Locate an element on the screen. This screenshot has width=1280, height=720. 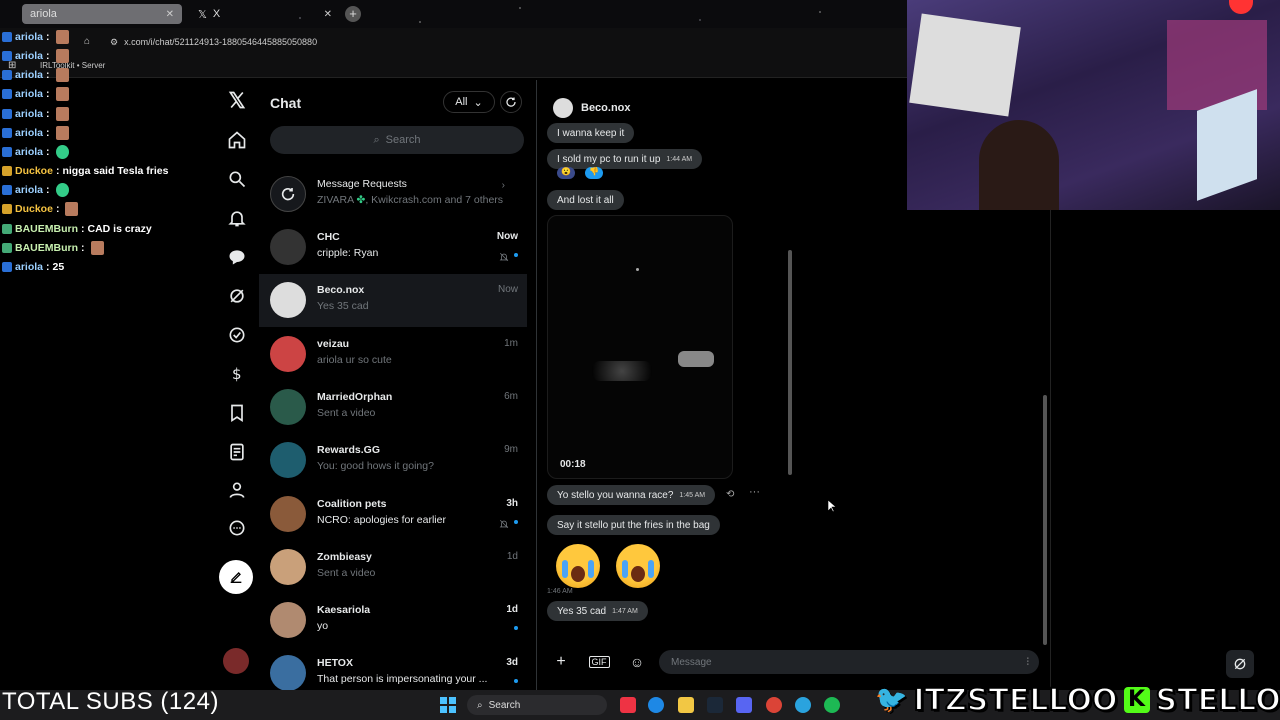
search-input: ⌕ Search is located at coordinates (397, 140).